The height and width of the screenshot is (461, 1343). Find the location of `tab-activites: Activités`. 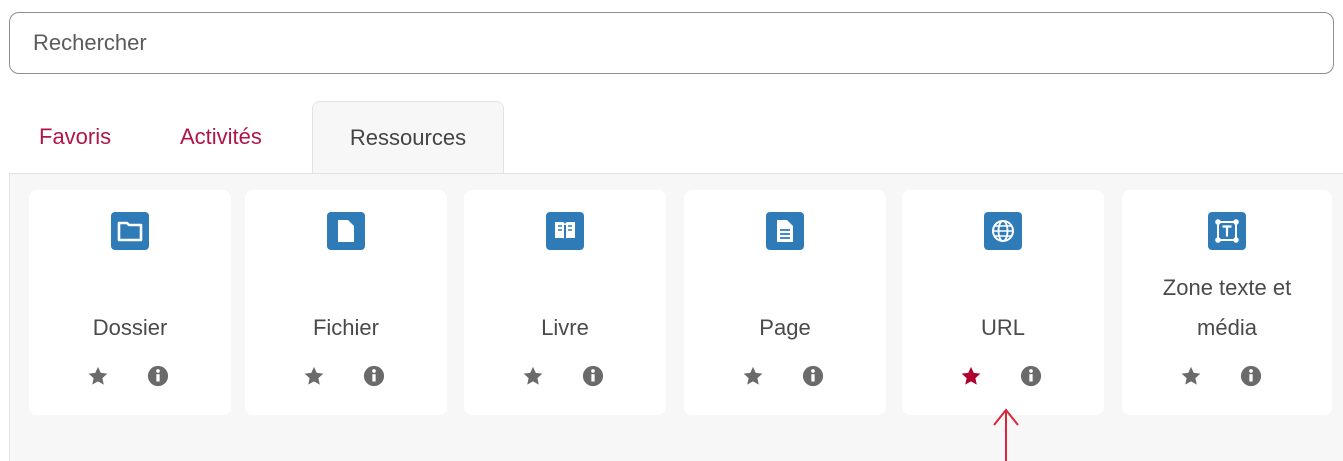

tab-activites: Activités is located at coordinates (221, 137).